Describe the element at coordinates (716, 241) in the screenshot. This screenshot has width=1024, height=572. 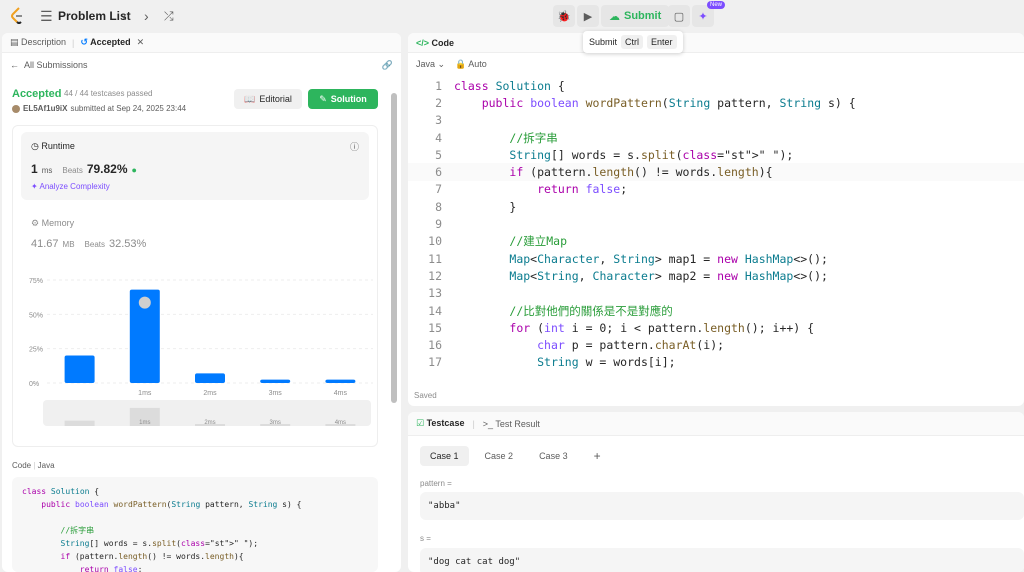
I see `code-line: 10 //建立Map` at that location.